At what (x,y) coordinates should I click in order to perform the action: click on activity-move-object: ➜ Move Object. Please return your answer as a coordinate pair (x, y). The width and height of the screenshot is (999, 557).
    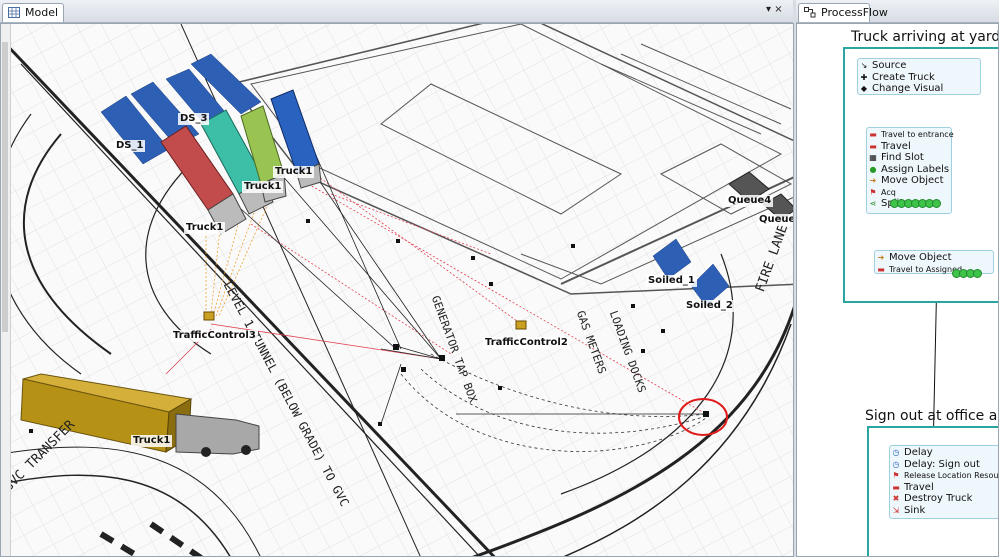
    Looking at the image, I should click on (909, 181).